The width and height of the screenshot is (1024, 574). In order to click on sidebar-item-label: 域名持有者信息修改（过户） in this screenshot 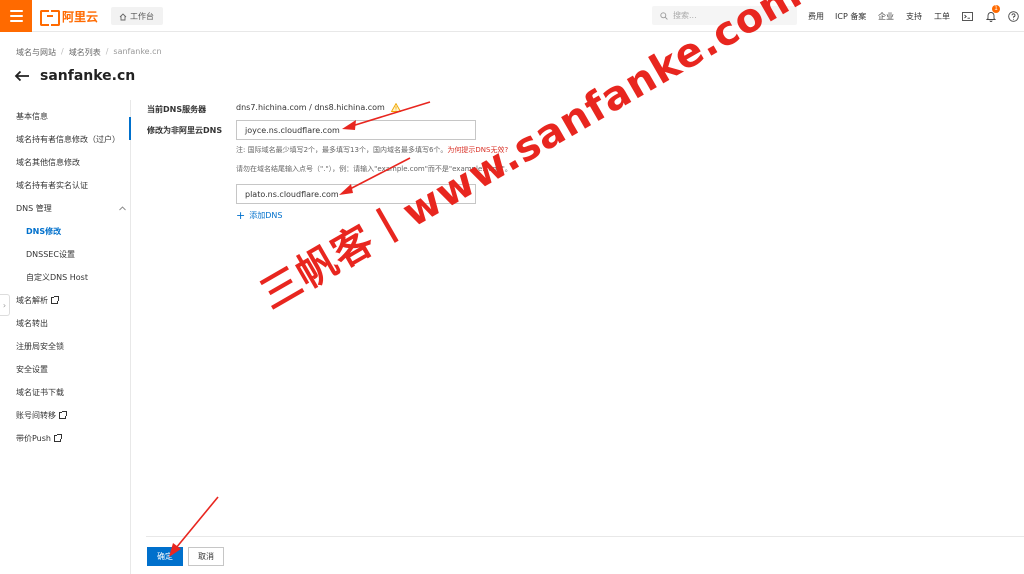, I will do `click(68, 139)`.